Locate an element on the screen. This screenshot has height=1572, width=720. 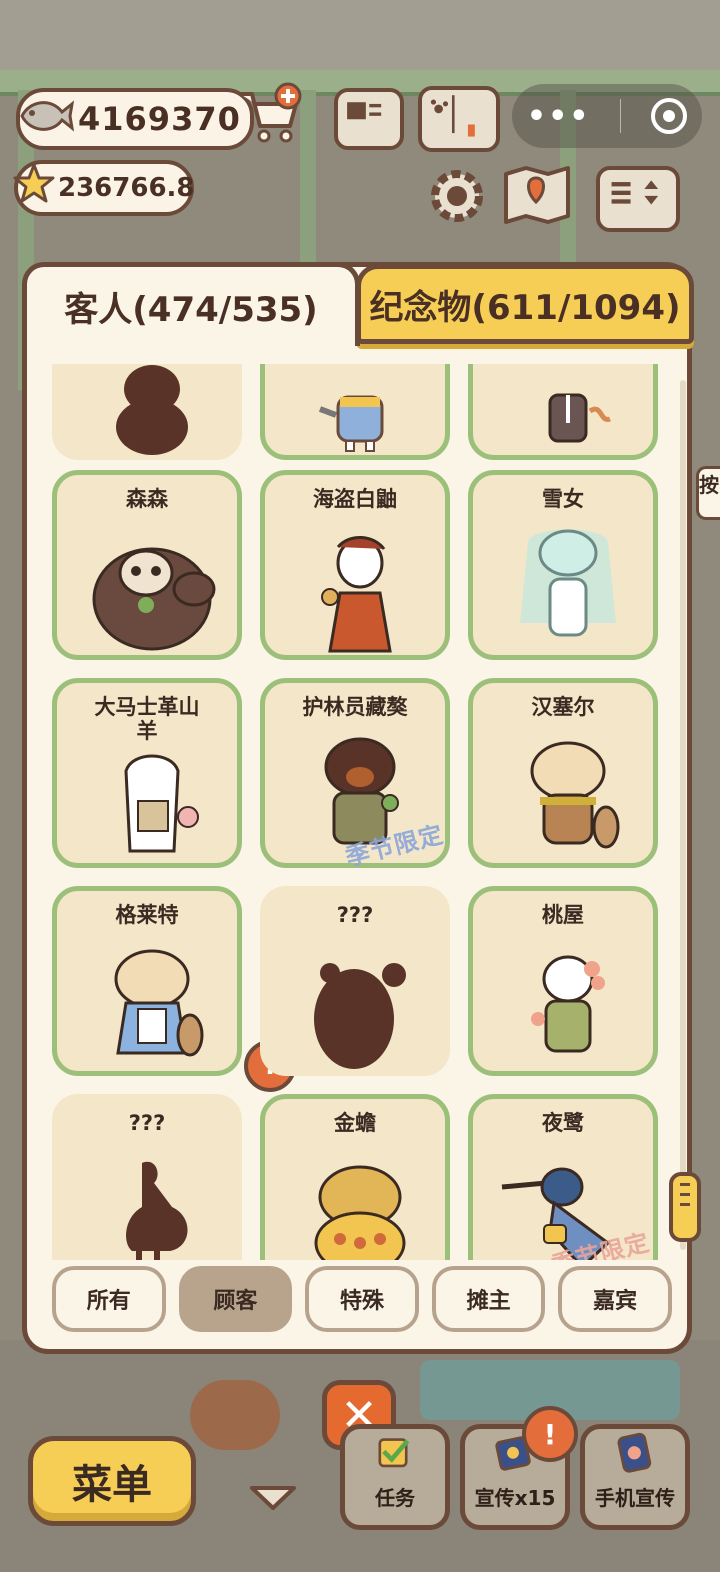
promote-label: 宣传x15 is located at coordinates (515, 1498).